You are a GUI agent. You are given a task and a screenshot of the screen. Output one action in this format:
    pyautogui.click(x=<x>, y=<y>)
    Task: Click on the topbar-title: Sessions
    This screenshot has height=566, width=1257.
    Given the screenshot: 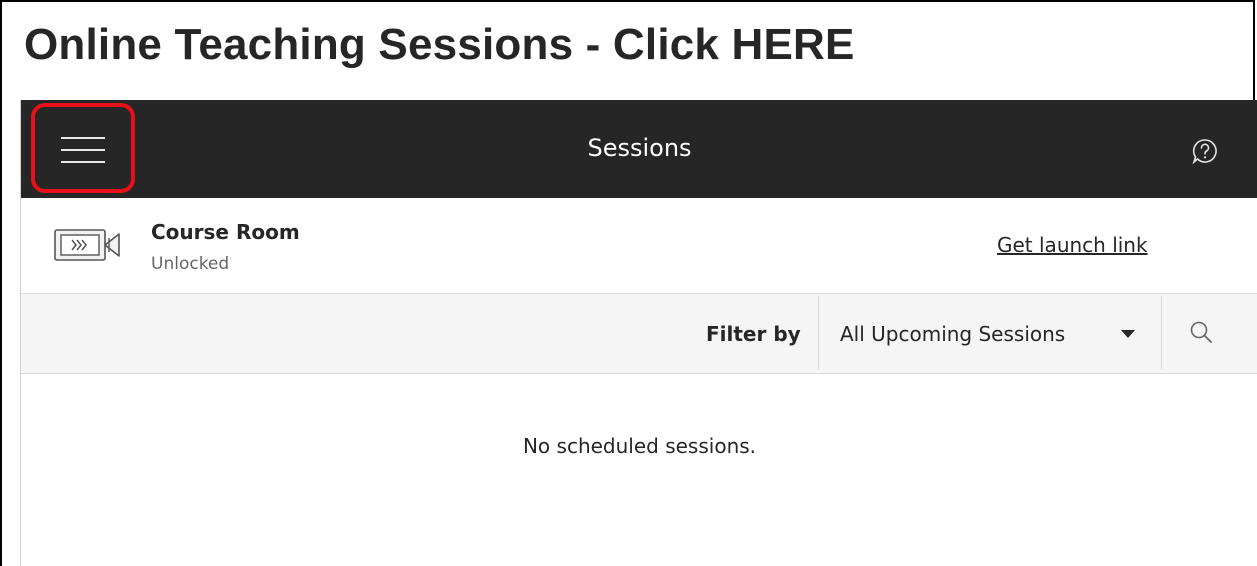 What is the action you would take?
    pyautogui.click(x=639, y=148)
    